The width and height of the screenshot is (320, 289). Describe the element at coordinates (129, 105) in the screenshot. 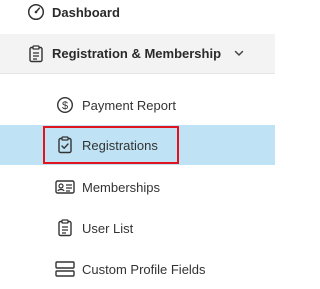

I see `sidebar-item-label: Payment Report` at that location.